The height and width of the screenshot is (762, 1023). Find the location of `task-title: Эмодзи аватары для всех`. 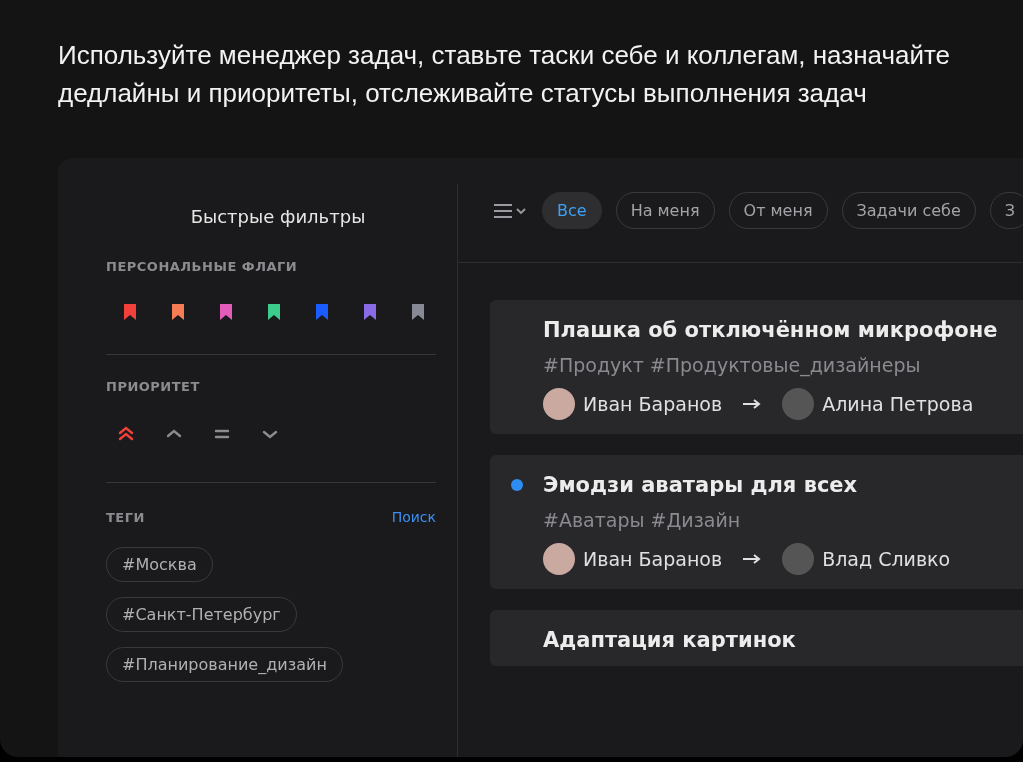

task-title: Эмодзи аватары для всех is located at coordinates (700, 485).